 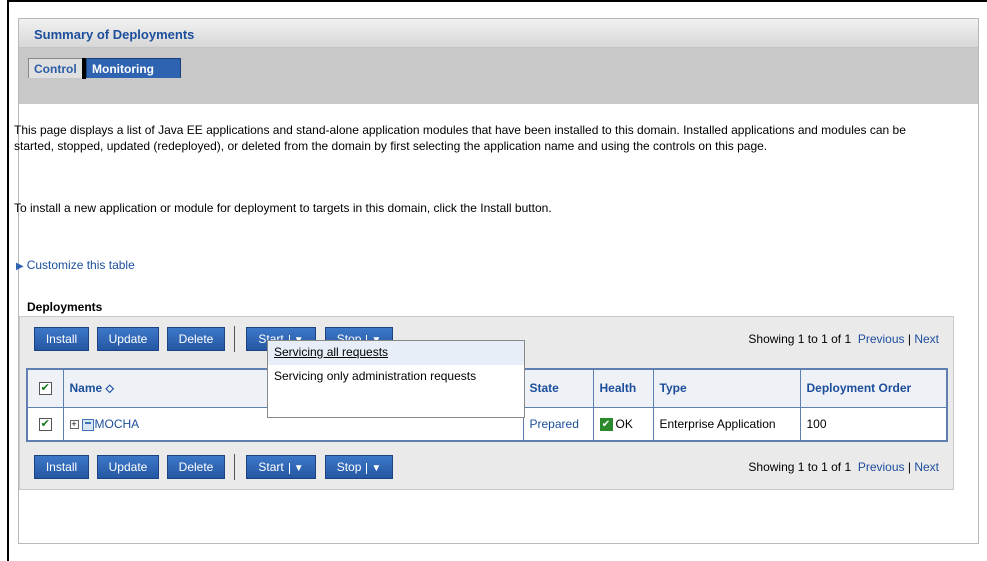 What do you see at coordinates (881, 339) in the screenshot?
I see `previous-link-top: Previous` at bounding box center [881, 339].